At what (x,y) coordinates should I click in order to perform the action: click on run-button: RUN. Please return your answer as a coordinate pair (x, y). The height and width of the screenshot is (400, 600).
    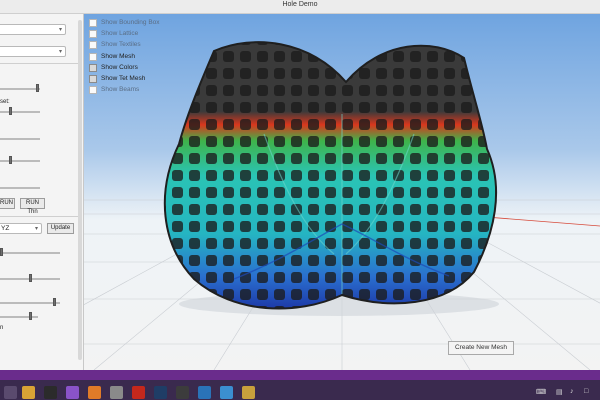
    Looking at the image, I should click on (7, 203).